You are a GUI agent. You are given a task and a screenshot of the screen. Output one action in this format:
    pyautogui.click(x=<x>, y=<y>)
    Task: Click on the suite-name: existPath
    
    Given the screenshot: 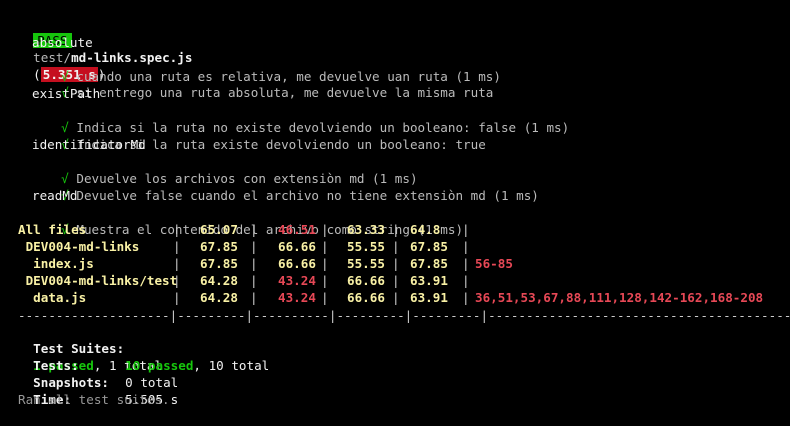 What is the action you would take?
    pyautogui.click(x=66, y=93)
    